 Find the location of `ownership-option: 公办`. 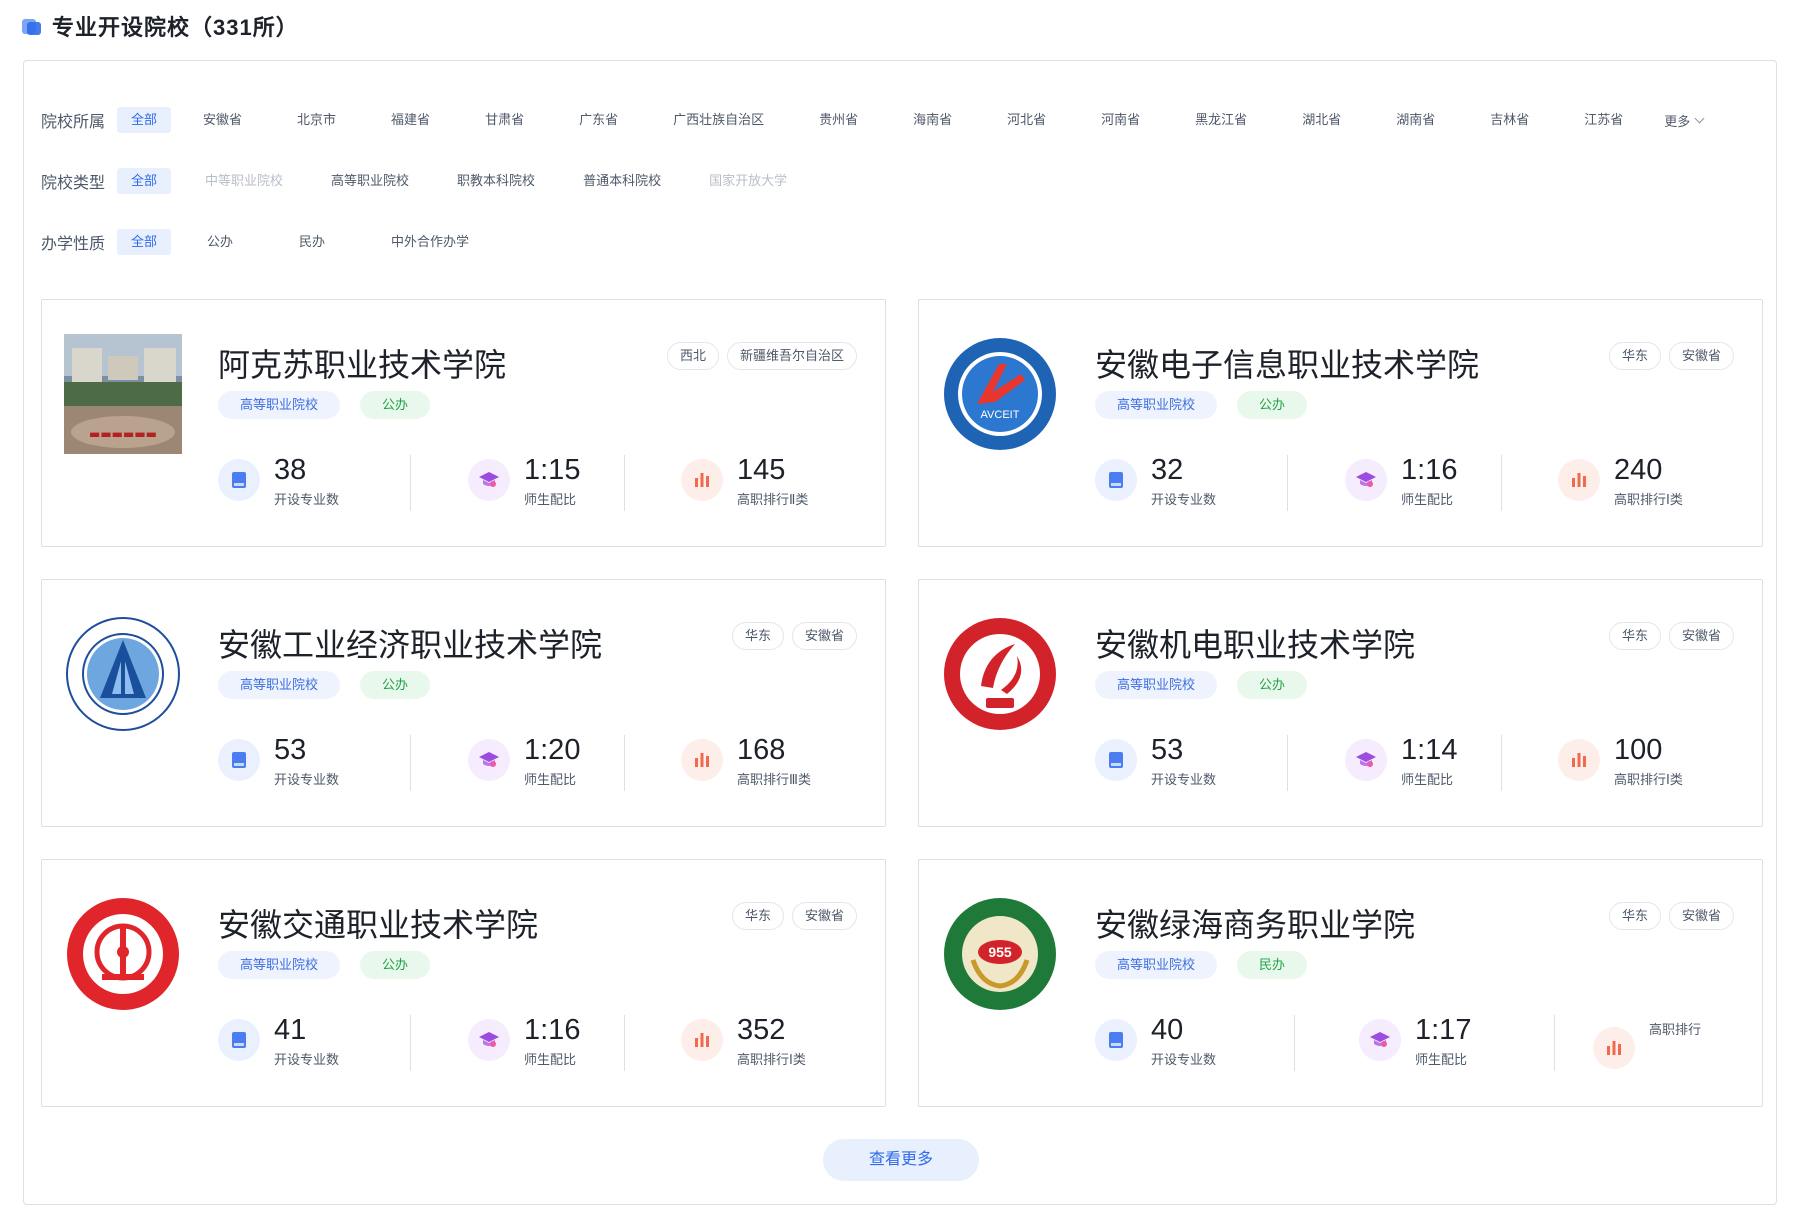

ownership-option: 公办 is located at coordinates (220, 242).